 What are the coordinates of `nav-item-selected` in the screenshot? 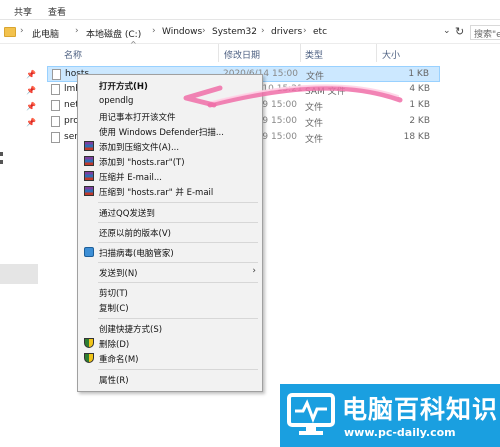 It's located at (19, 274).